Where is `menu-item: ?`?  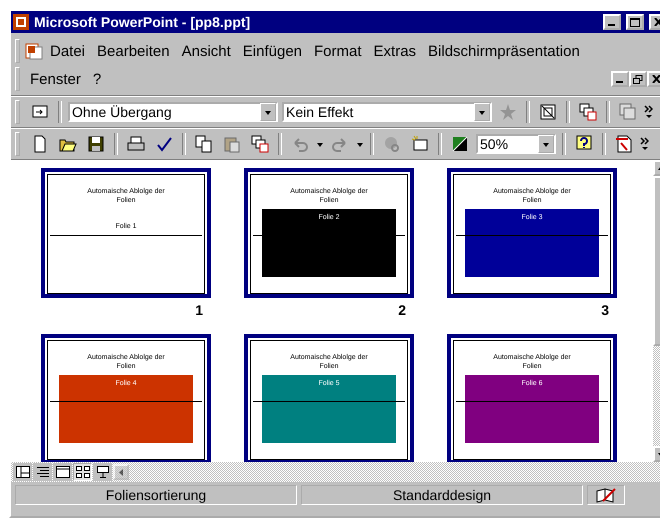
menu-item: ? is located at coordinates (97, 79).